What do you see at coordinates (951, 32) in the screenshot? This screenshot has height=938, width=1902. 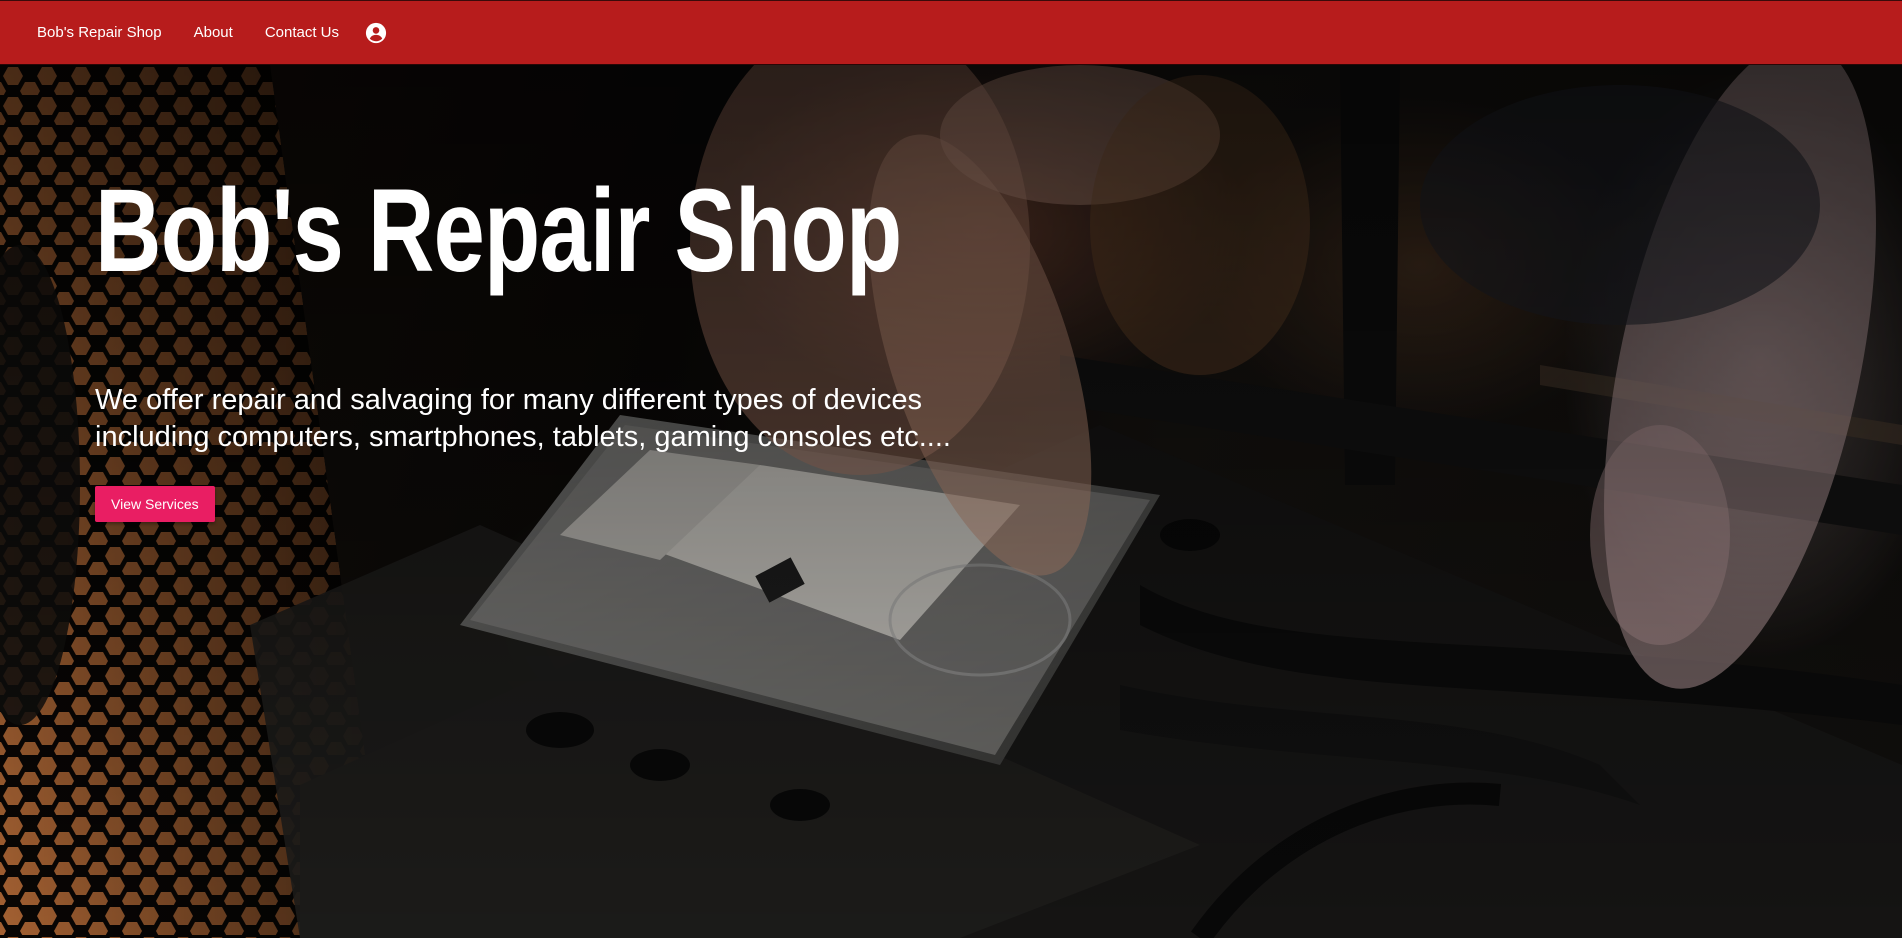 I see `top-navbar: Bob's Repair Shop About Contact Us` at bounding box center [951, 32].